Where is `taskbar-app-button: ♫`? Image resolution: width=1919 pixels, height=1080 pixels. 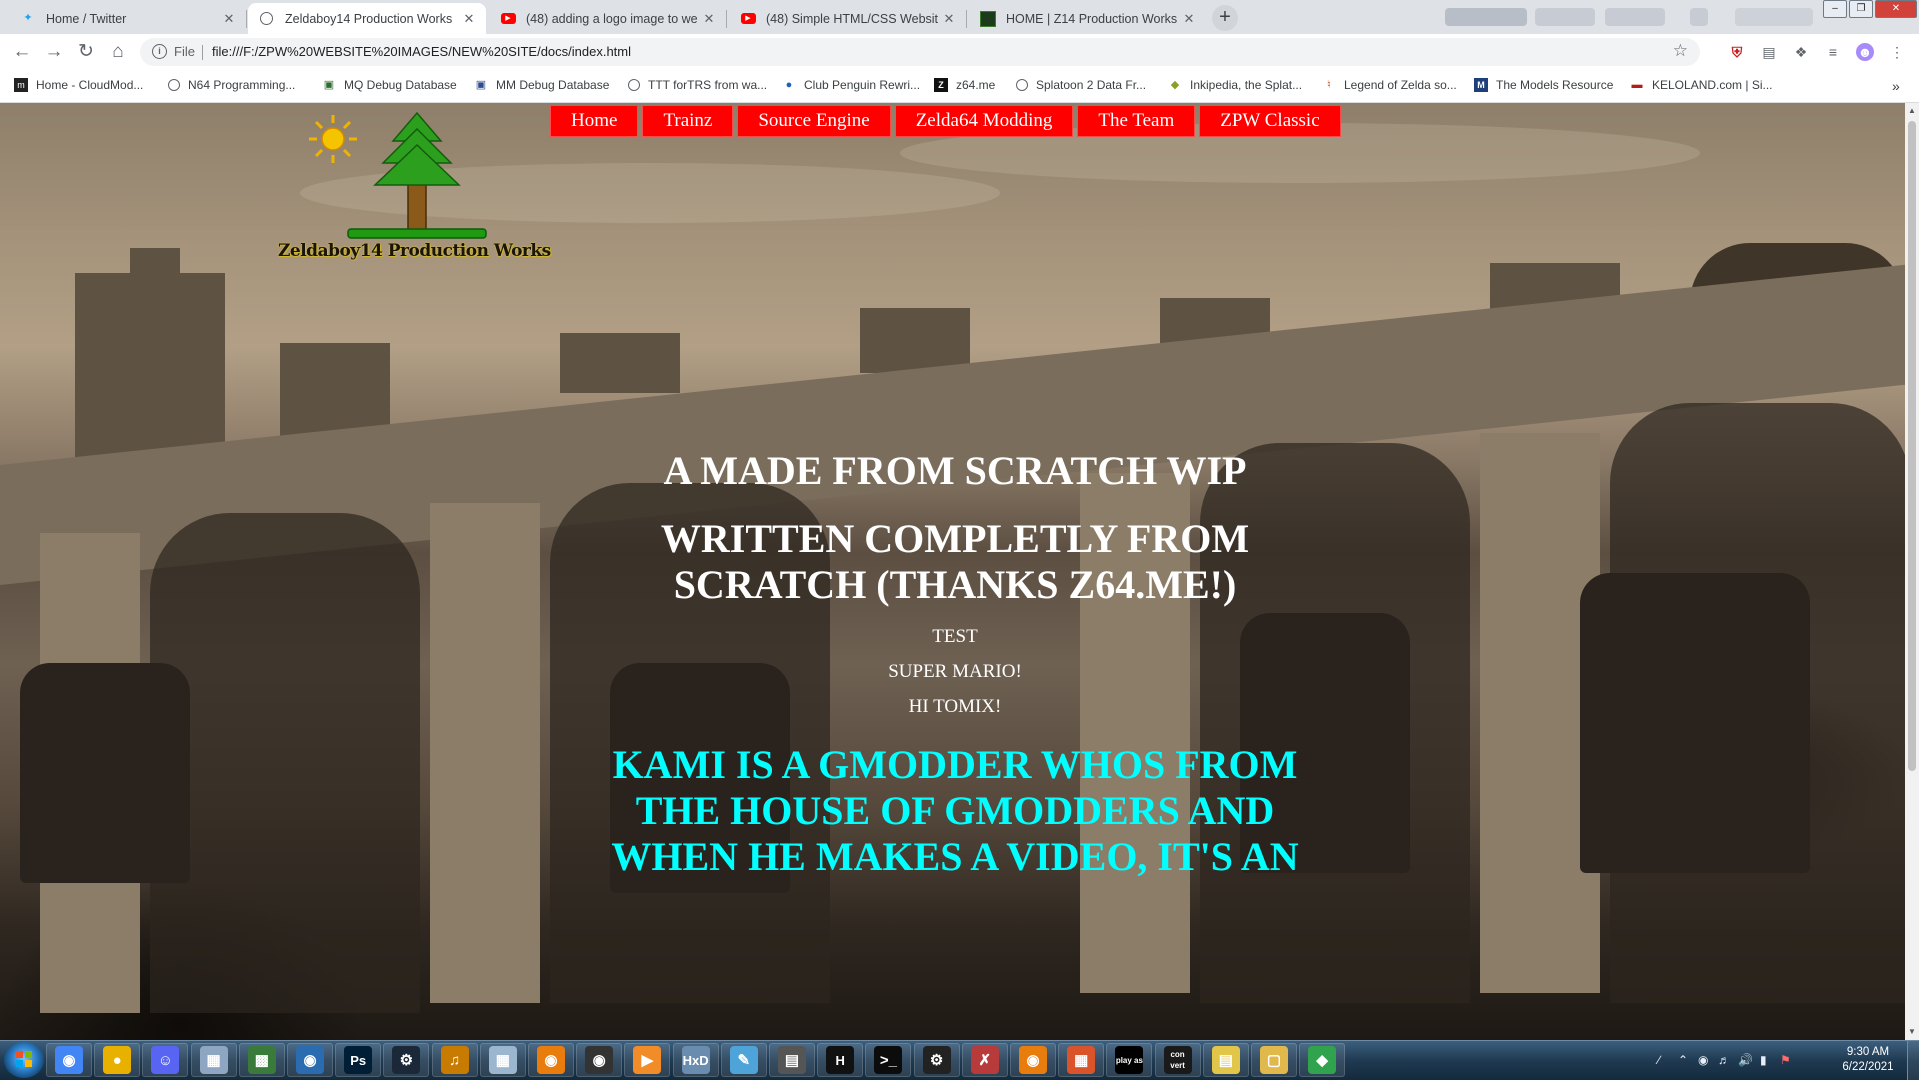
taskbar-app-button: ♫ is located at coordinates (454, 1060).